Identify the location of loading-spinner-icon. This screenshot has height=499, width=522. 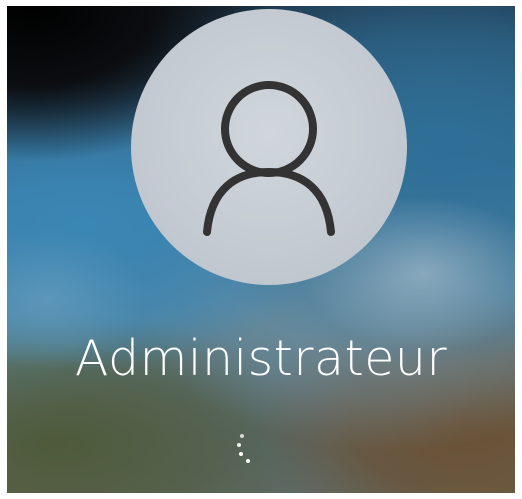
(249, 454).